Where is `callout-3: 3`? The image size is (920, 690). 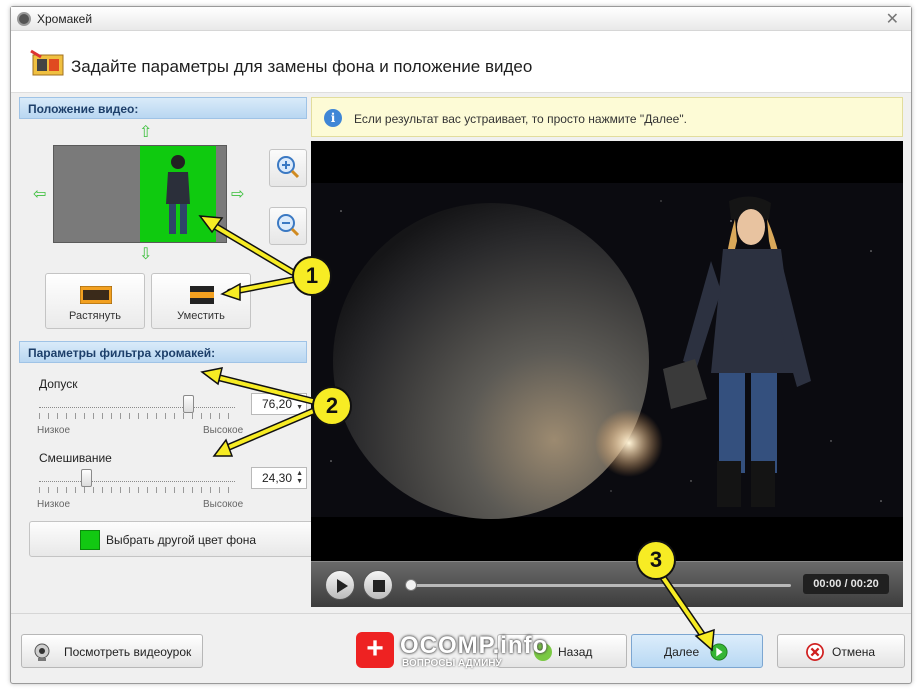 callout-3: 3 is located at coordinates (656, 560).